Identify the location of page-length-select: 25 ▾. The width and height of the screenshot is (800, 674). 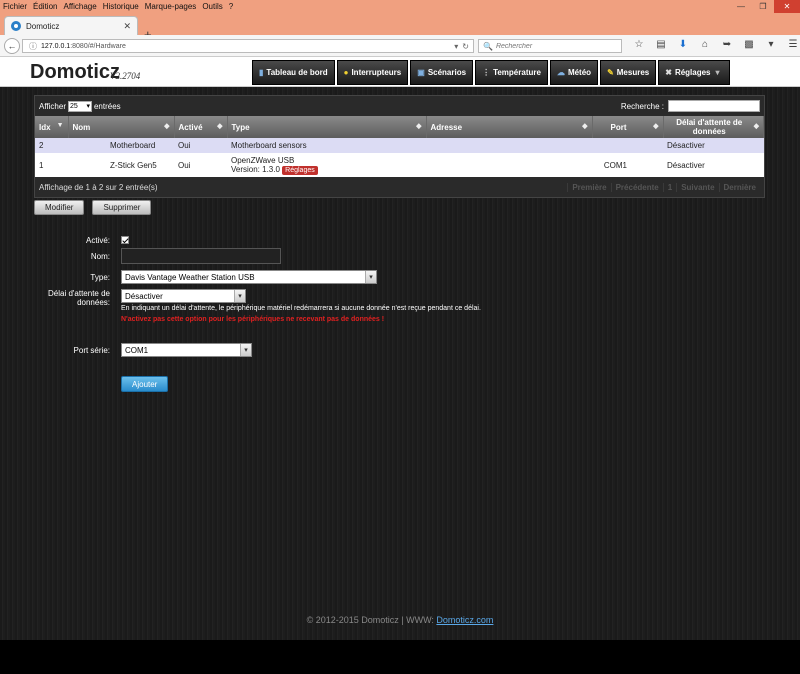
(79, 106).